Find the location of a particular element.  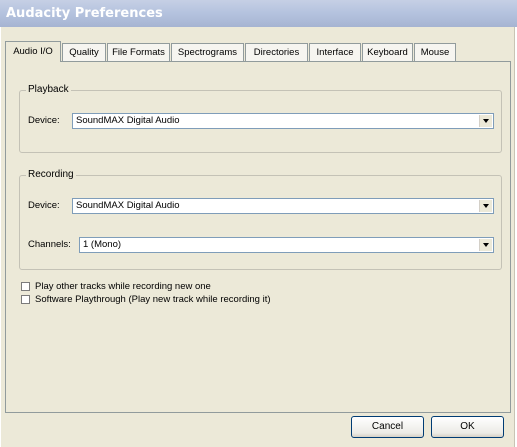

recording-group-label: Recording is located at coordinates (51, 174).